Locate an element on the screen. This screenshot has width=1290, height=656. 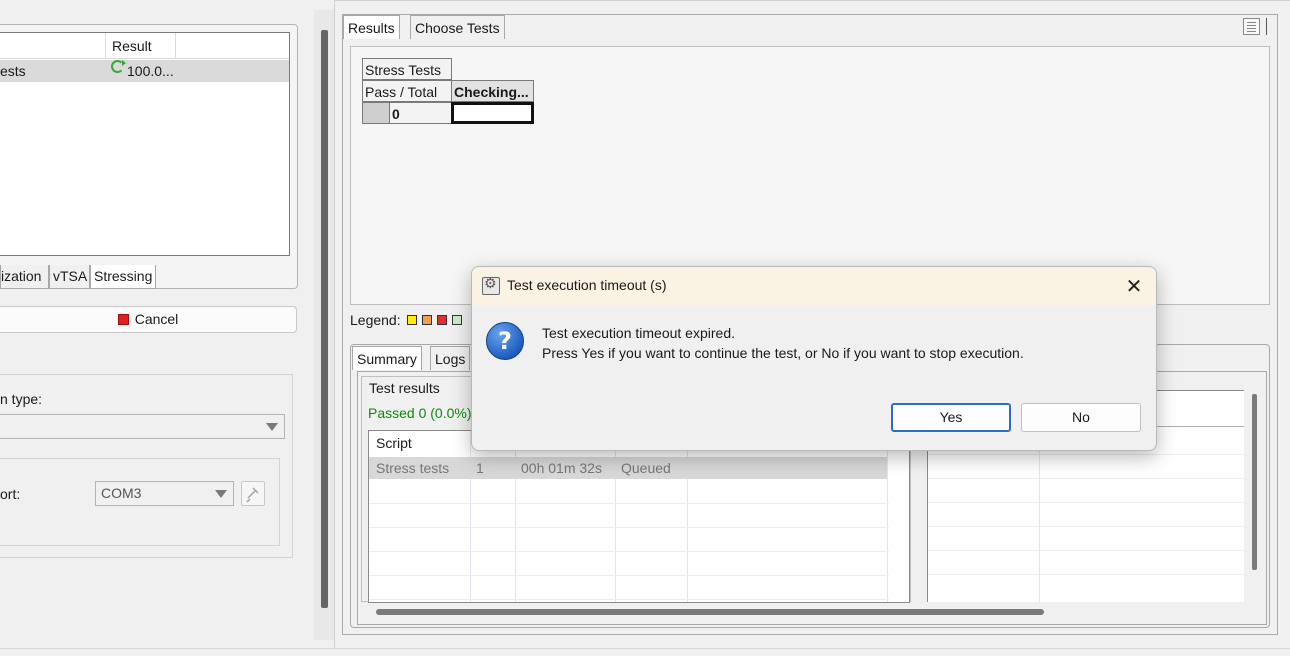
tab-choose-tests: Choose Tests is located at coordinates (457, 27).